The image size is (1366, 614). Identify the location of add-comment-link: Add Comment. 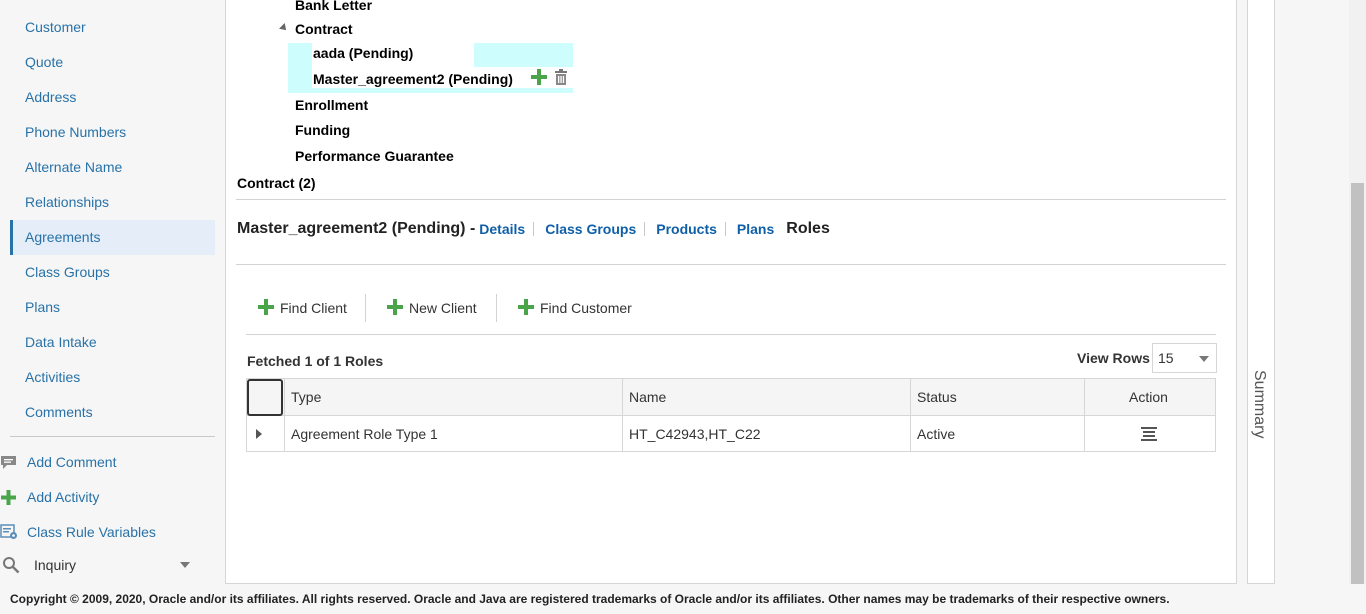
(58, 462).